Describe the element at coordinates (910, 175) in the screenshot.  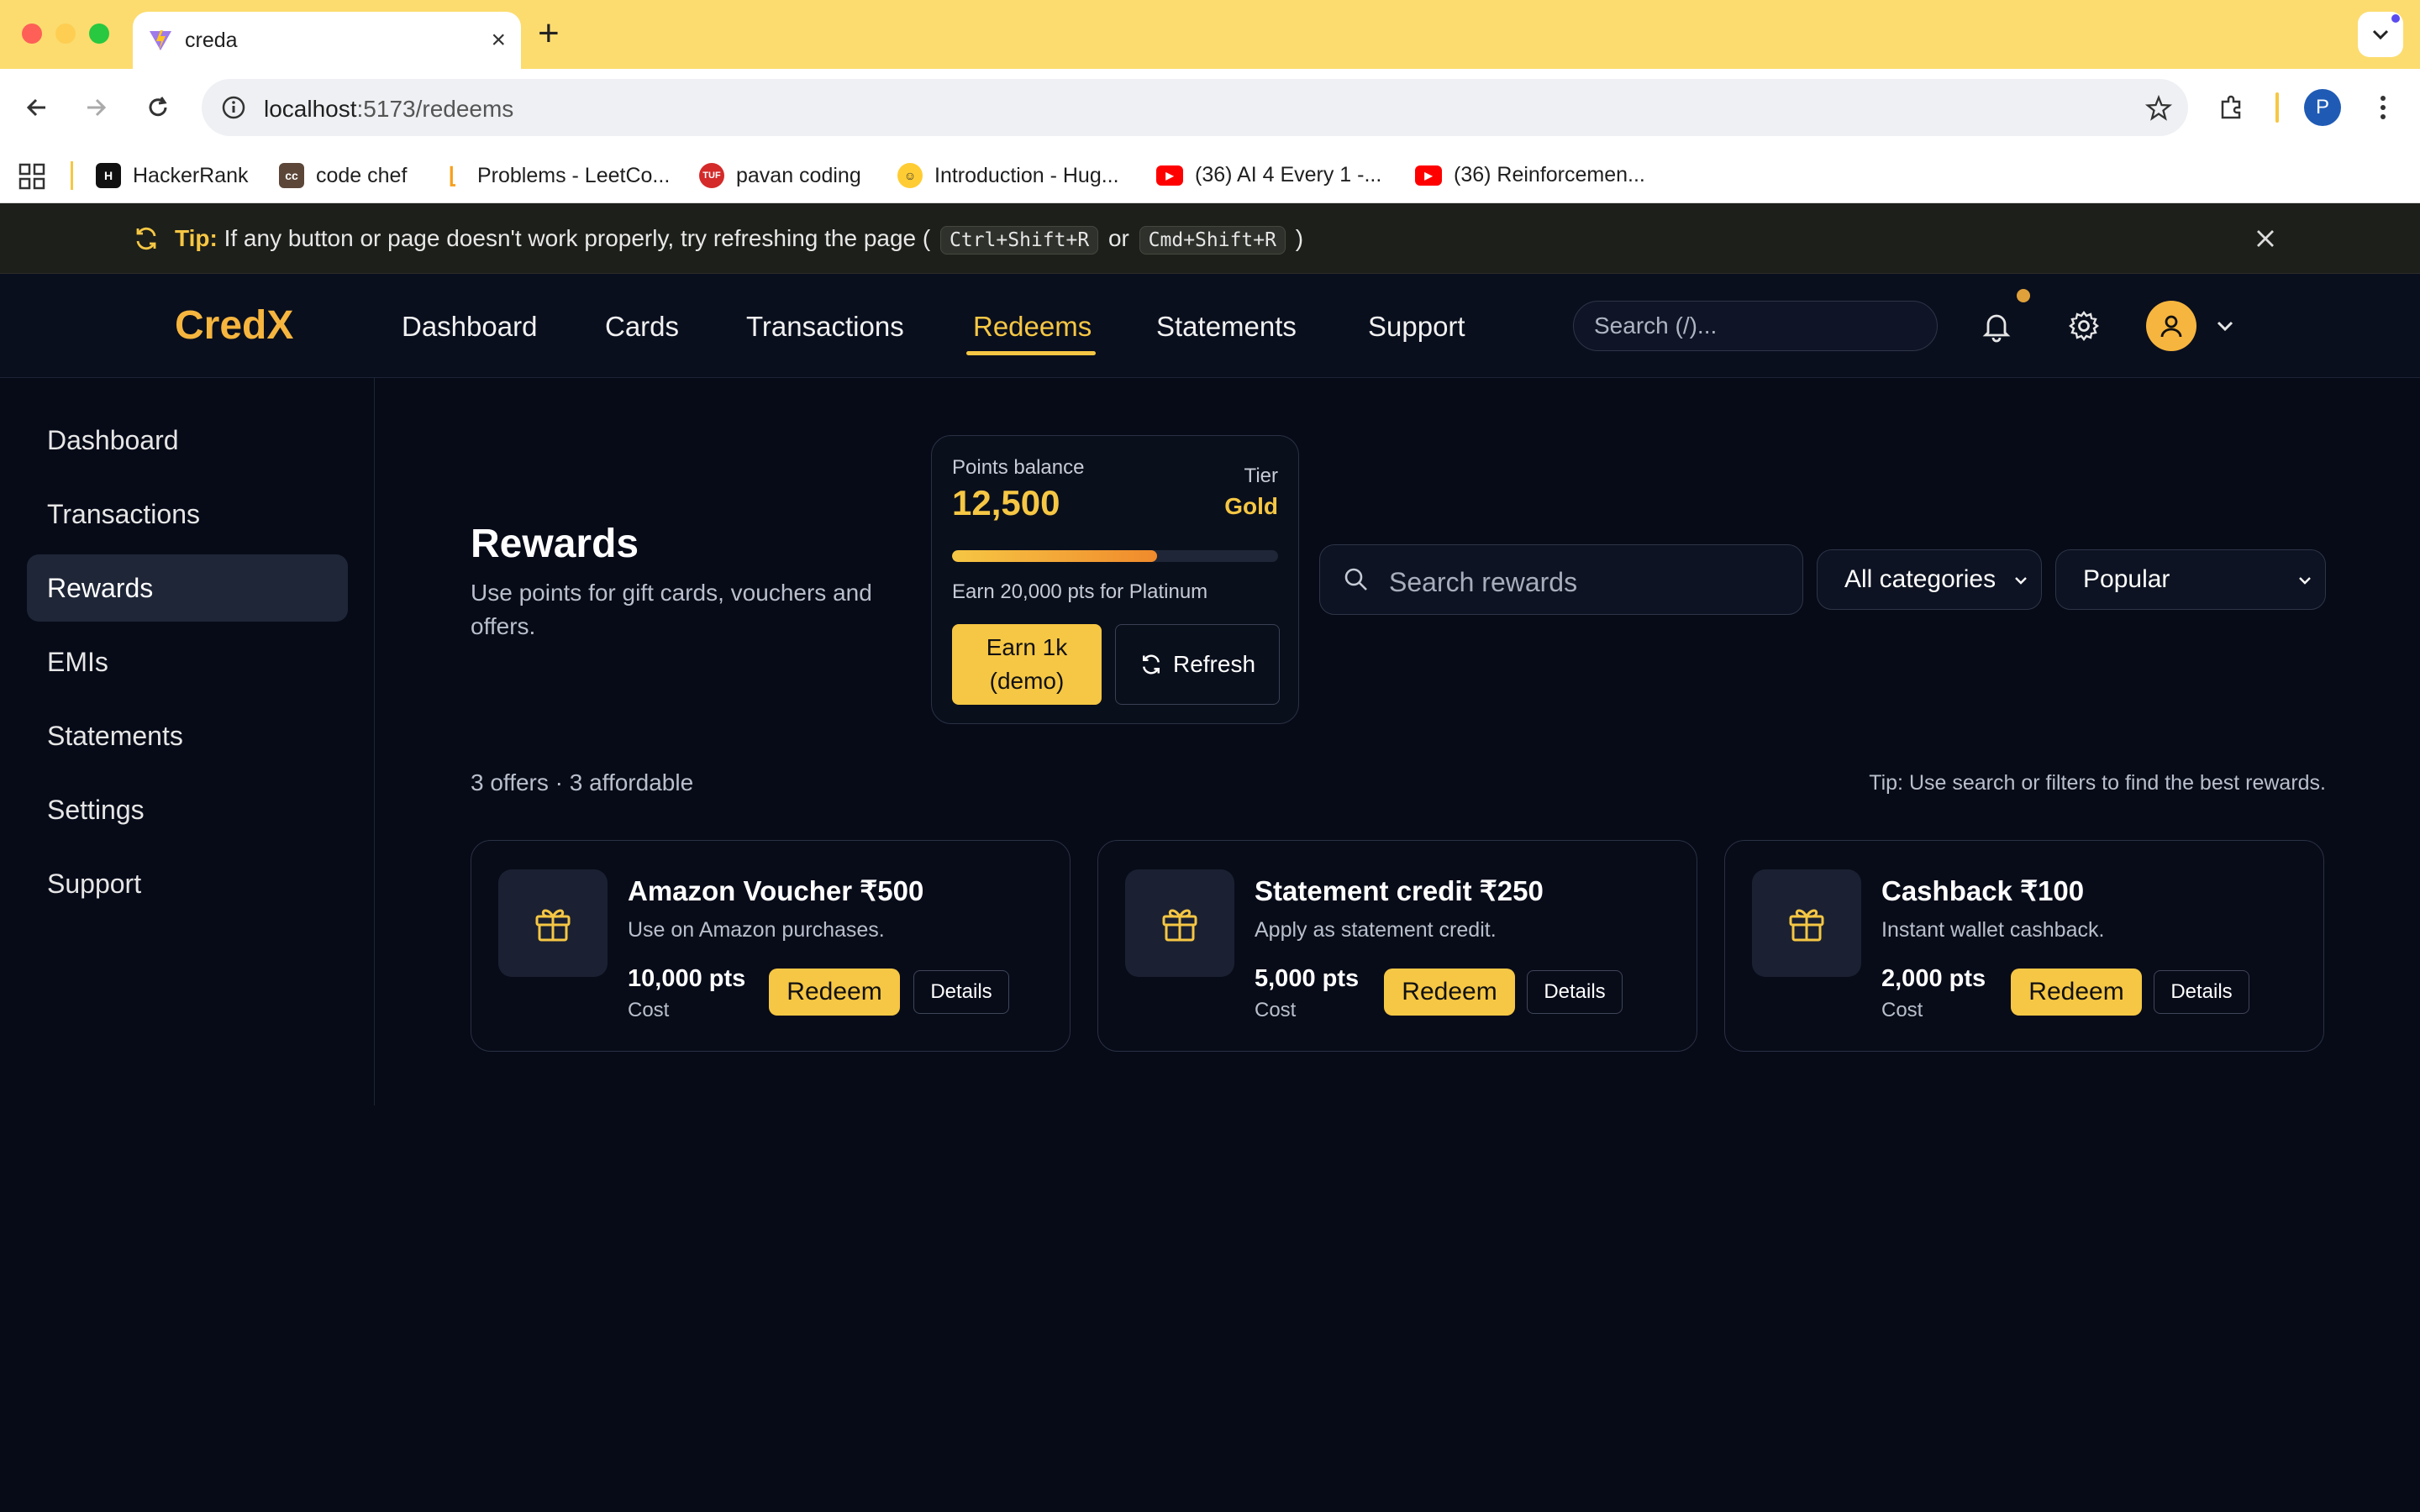
I see `huggingface-icon: ☺` at that location.